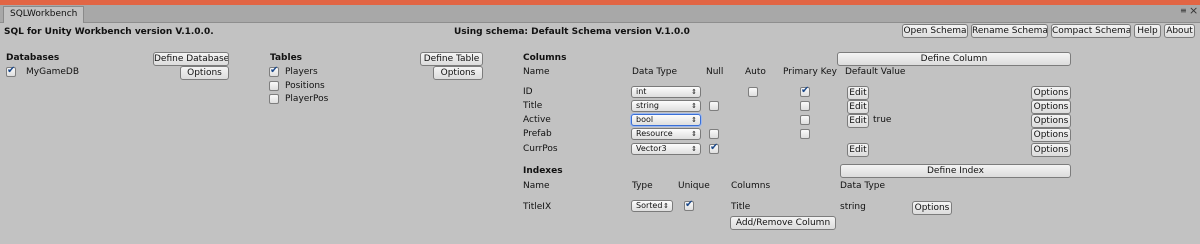  Describe the element at coordinates (783, 223) in the screenshot. I see `add-remove-column-button: Add/Remove Column` at that location.